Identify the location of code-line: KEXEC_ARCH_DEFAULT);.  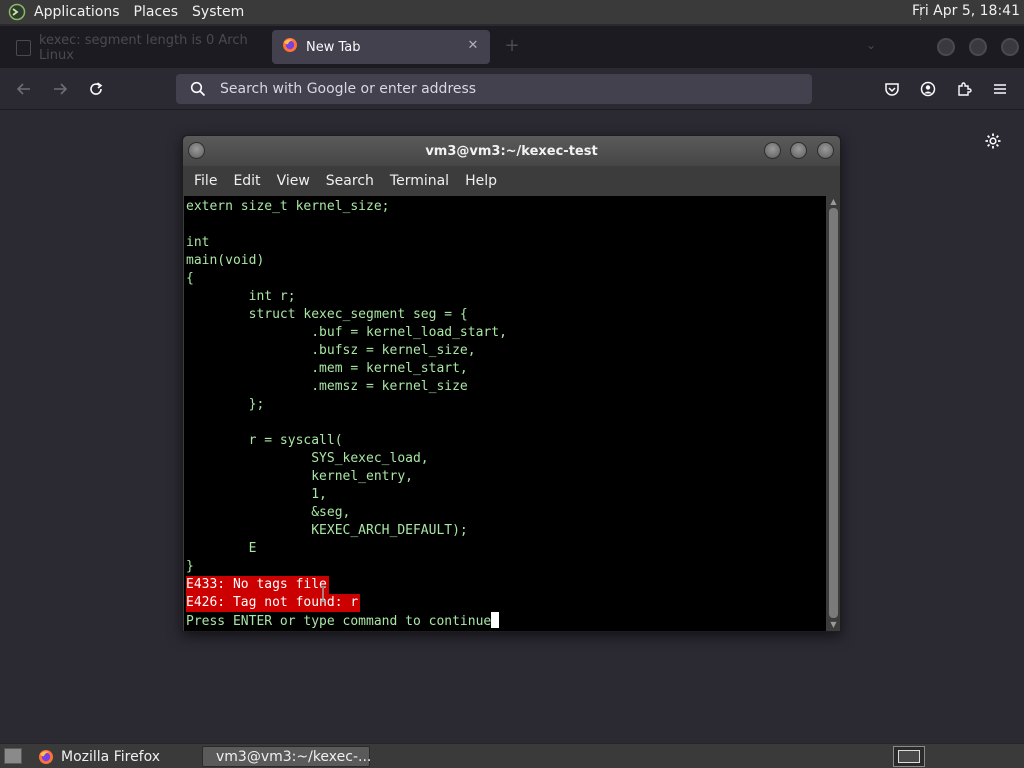
(327, 530).